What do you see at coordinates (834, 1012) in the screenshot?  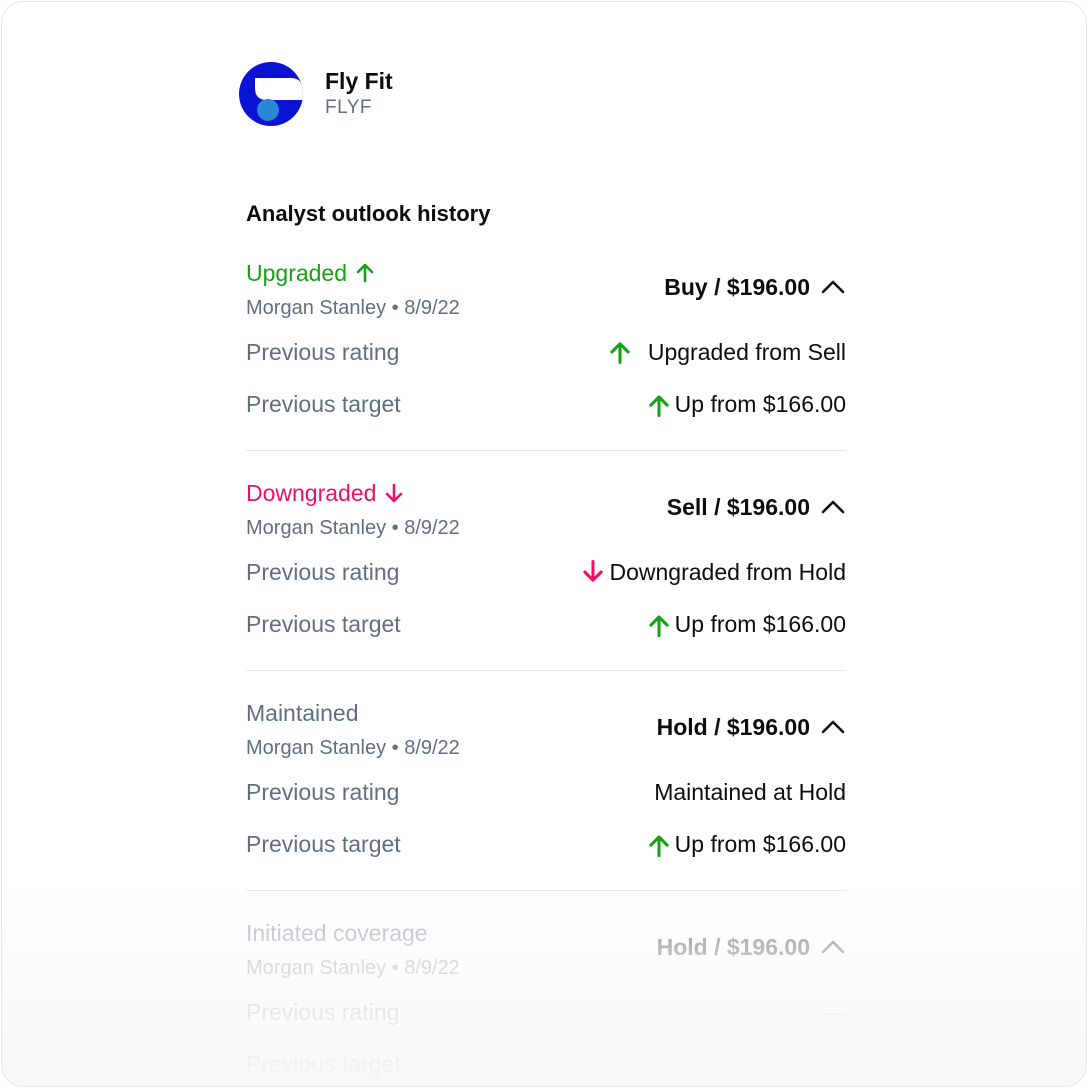 I see `previous-rating-value: —` at bounding box center [834, 1012].